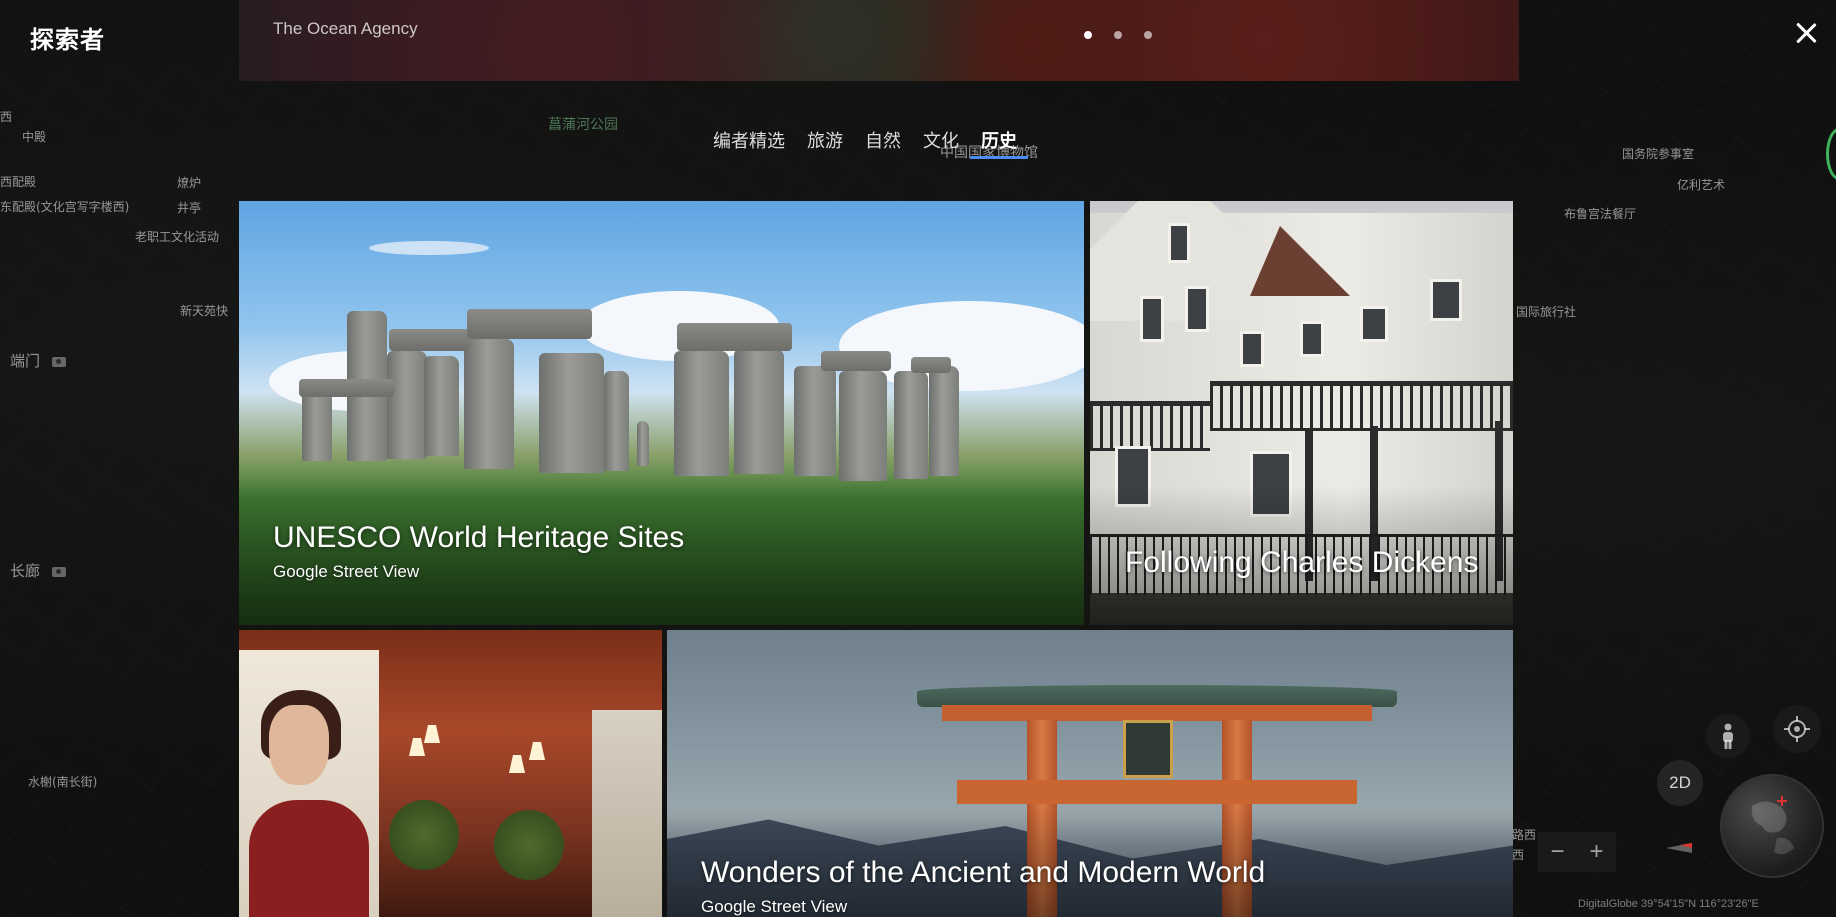 This screenshot has height=917, width=1836. Describe the element at coordinates (1701, 185) in the screenshot. I see `map-label: 亿利艺术` at that location.